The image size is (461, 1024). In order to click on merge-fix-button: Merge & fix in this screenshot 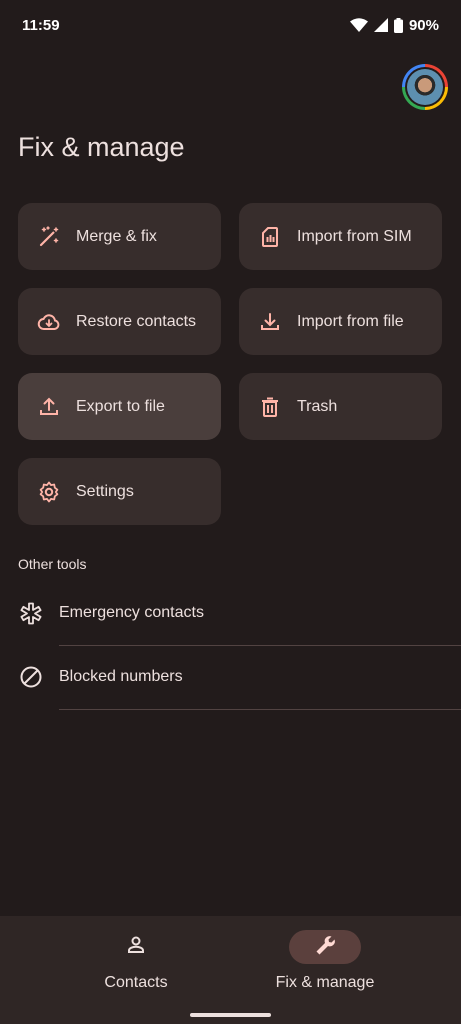, I will do `click(119, 236)`.